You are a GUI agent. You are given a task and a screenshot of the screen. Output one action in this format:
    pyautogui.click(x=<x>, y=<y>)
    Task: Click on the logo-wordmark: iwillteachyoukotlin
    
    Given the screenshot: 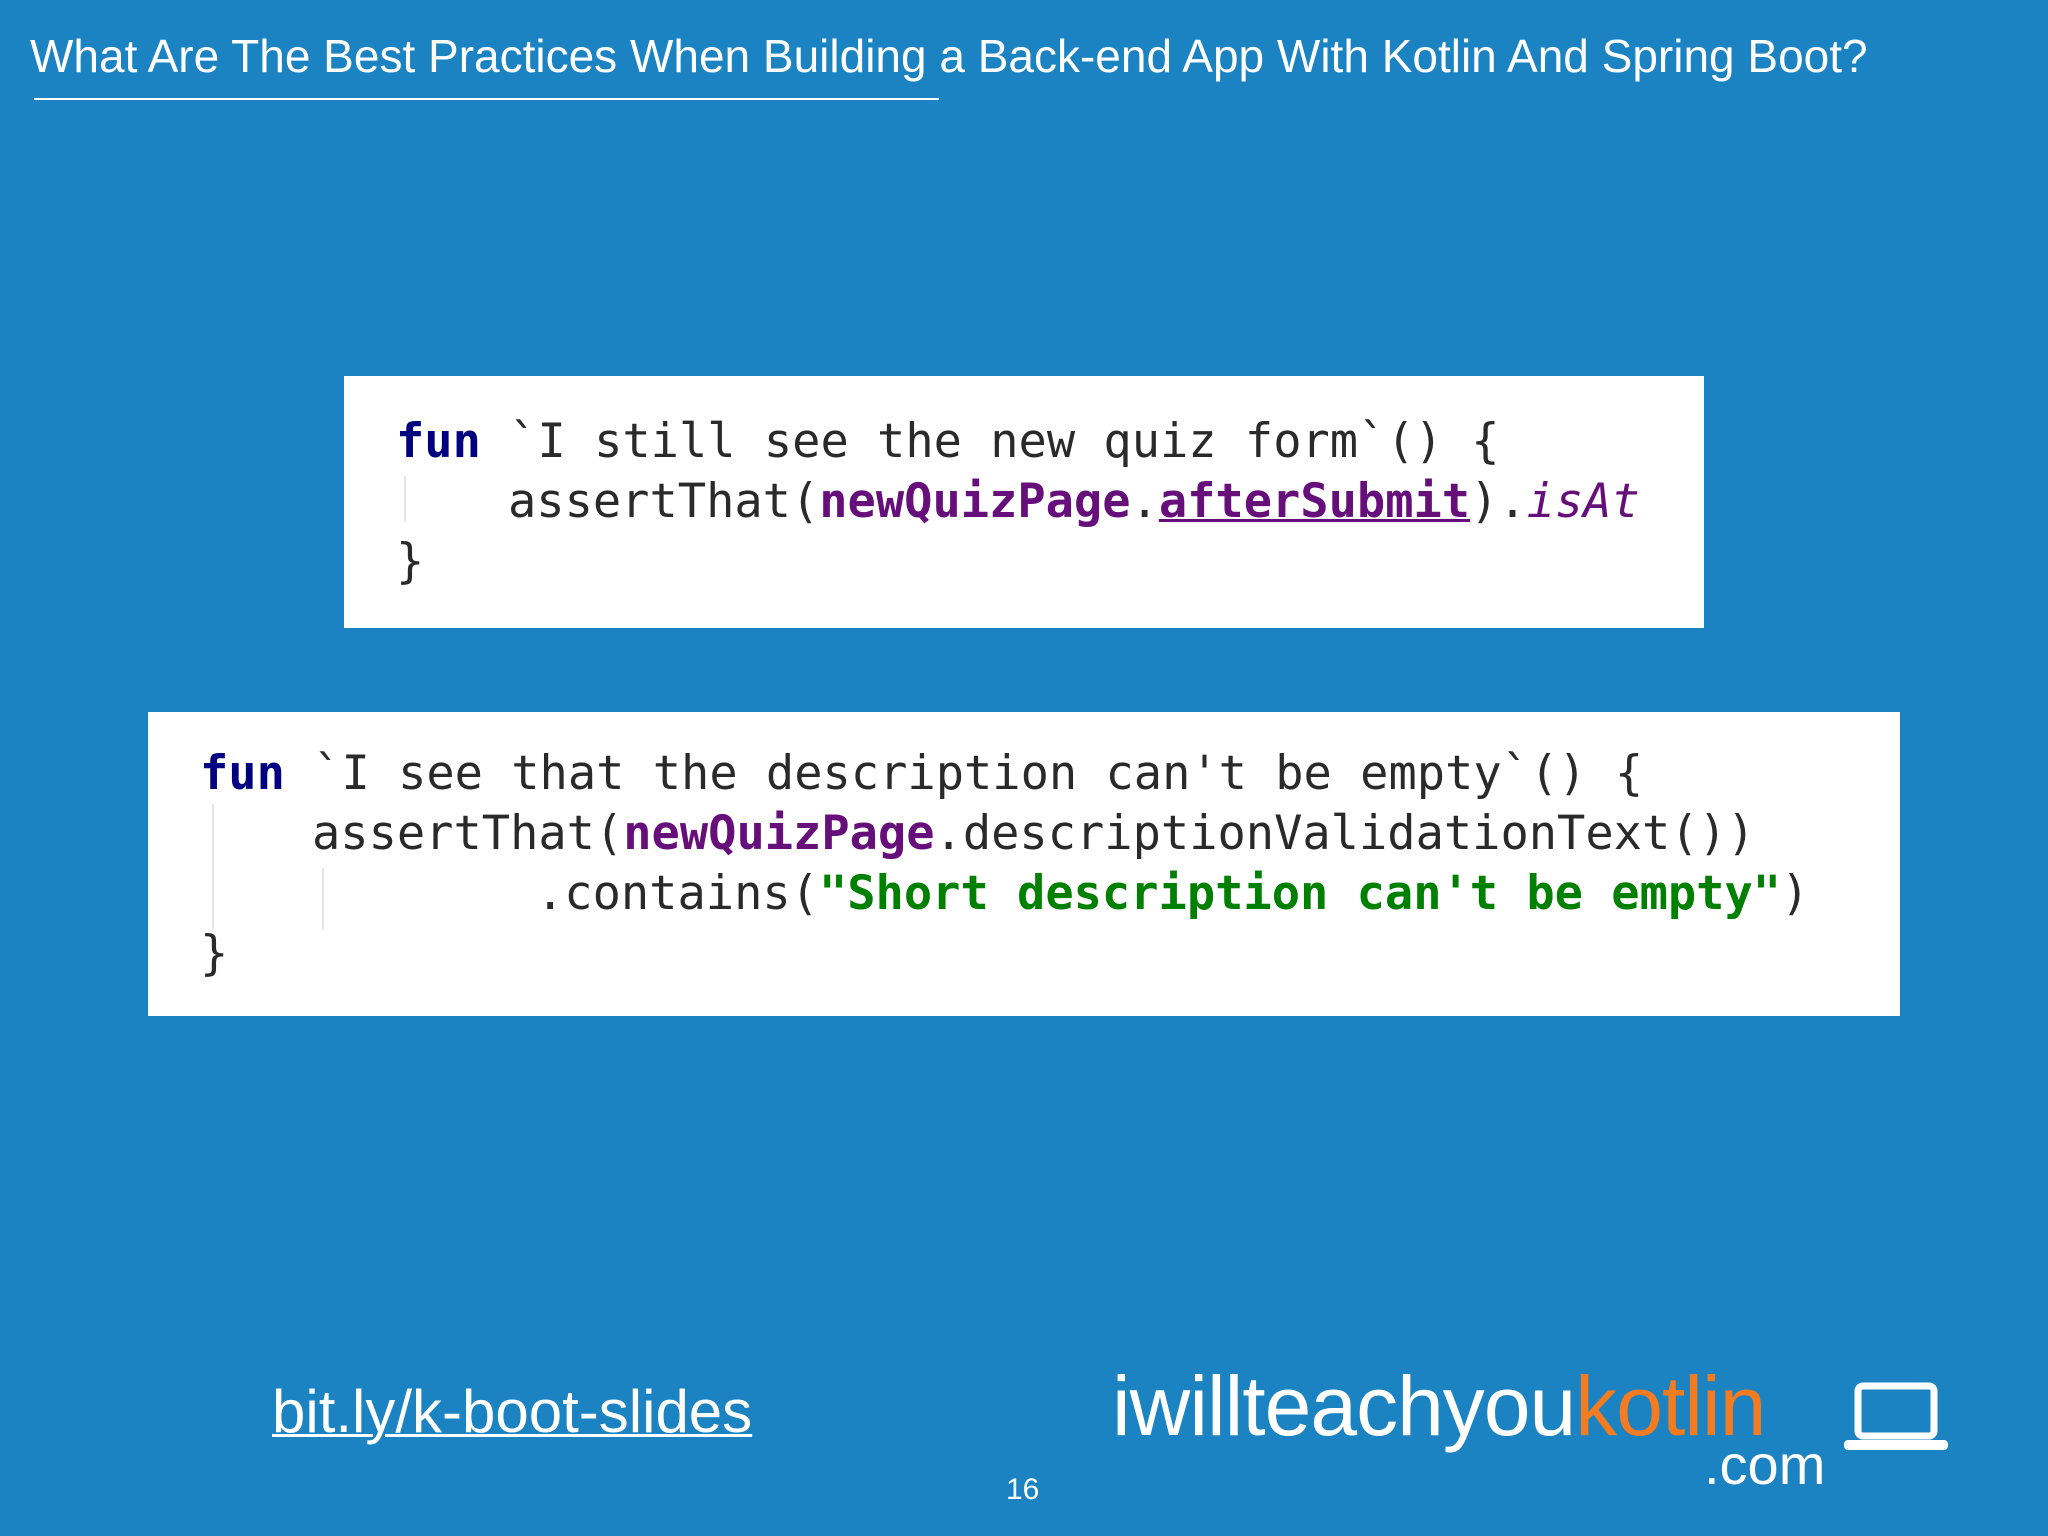 What is the action you would take?
    pyautogui.click(x=1439, y=1406)
    